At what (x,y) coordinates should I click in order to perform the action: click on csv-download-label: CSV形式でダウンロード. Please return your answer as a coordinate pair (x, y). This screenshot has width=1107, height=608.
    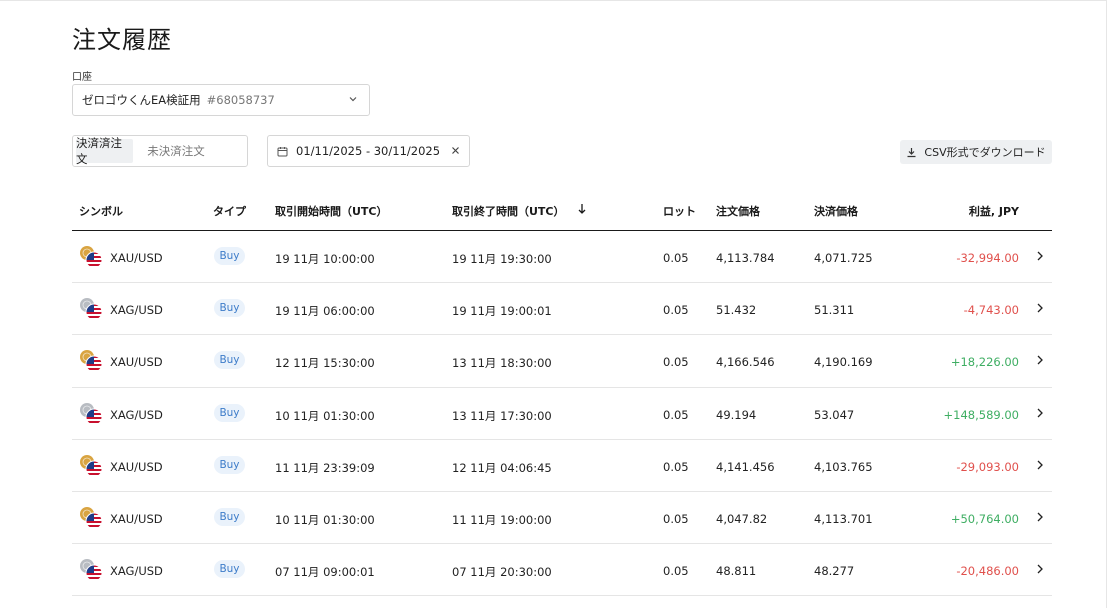
    Looking at the image, I should click on (985, 152).